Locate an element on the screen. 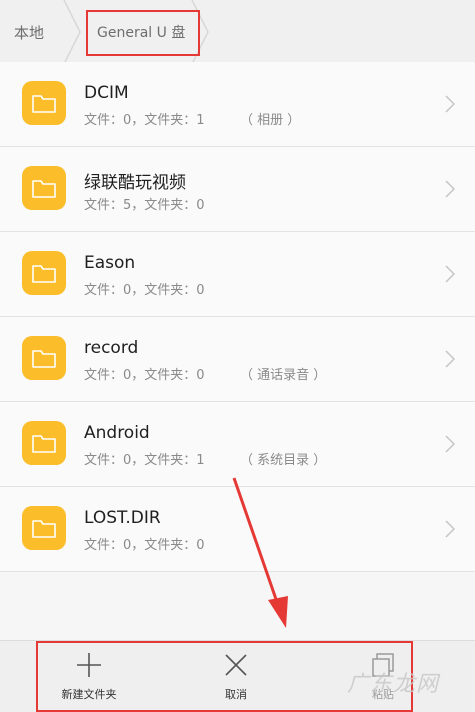 This screenshot has width=475, height=712. folder-meta: 文件：5，文件夹：0 is located at coordinates (144, 205).